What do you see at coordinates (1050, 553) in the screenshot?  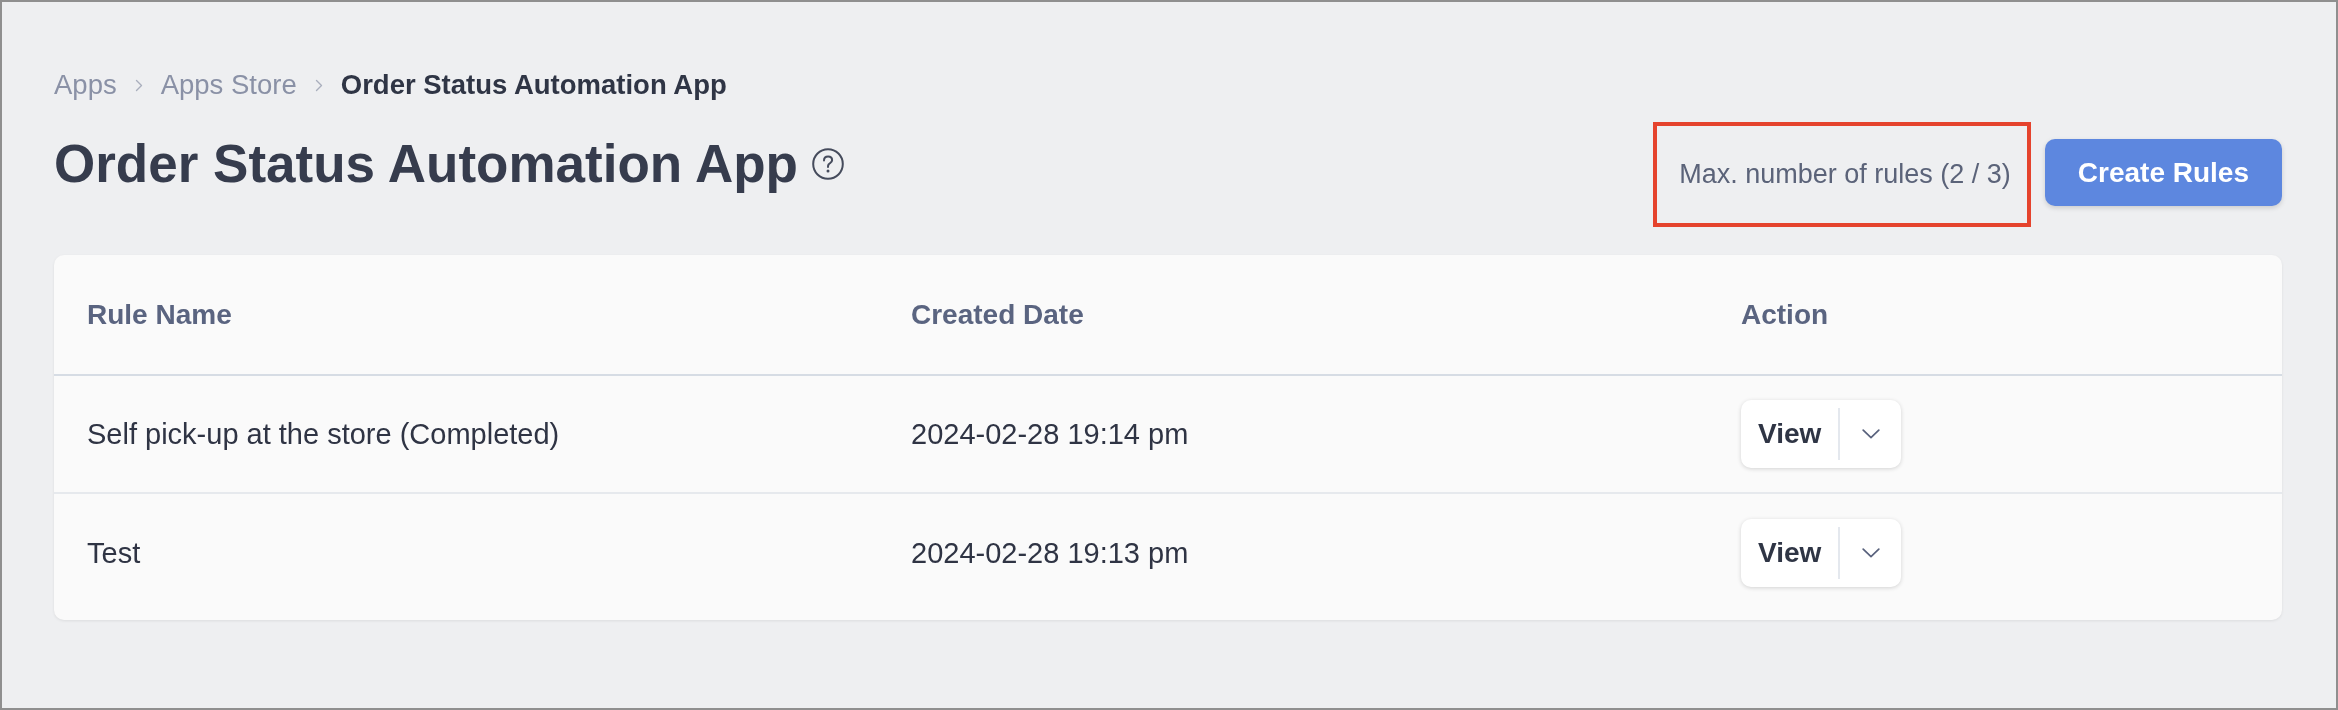 I see `table-cell: 2024-02-28 19:13 pm` at bounding box center [1050, 553].